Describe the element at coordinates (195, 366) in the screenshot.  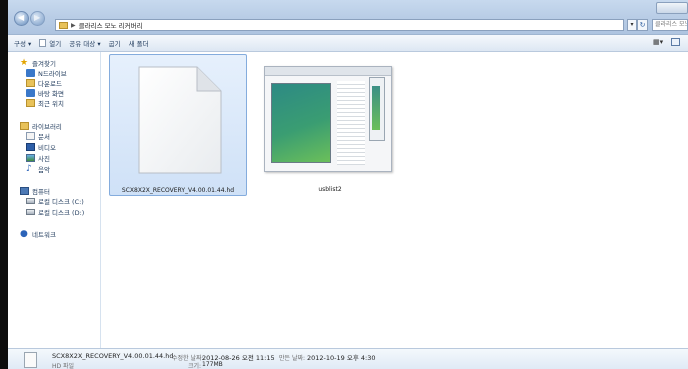
I see `details-size-label: 크기:` at that location.